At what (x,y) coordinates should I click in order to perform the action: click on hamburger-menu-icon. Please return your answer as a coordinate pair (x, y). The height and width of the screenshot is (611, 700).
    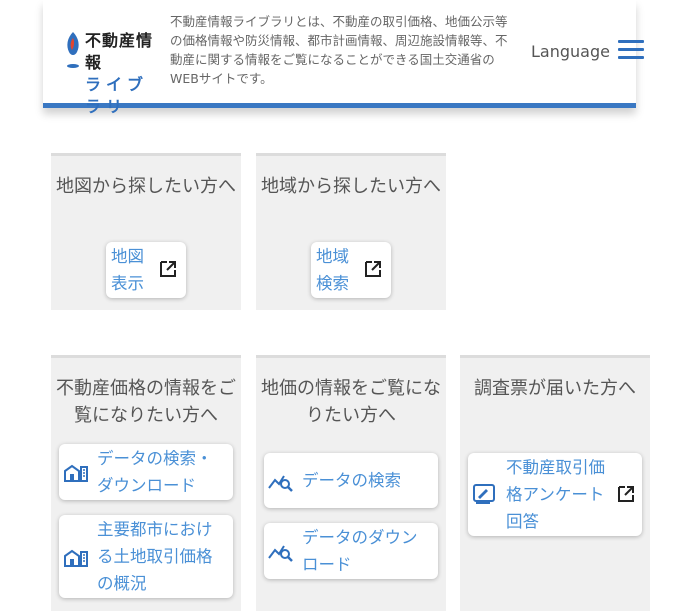
    Looking at the image, I should click on (631, 50).